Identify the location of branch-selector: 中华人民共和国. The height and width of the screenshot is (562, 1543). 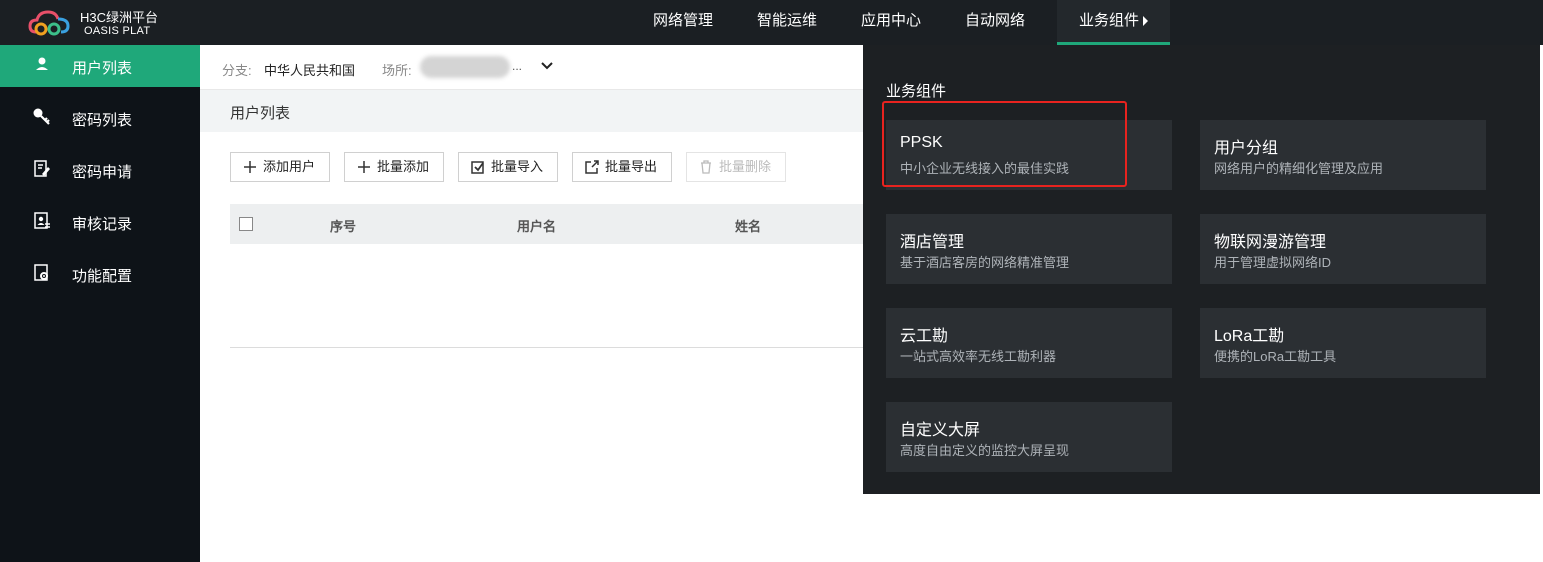
(309, 69).